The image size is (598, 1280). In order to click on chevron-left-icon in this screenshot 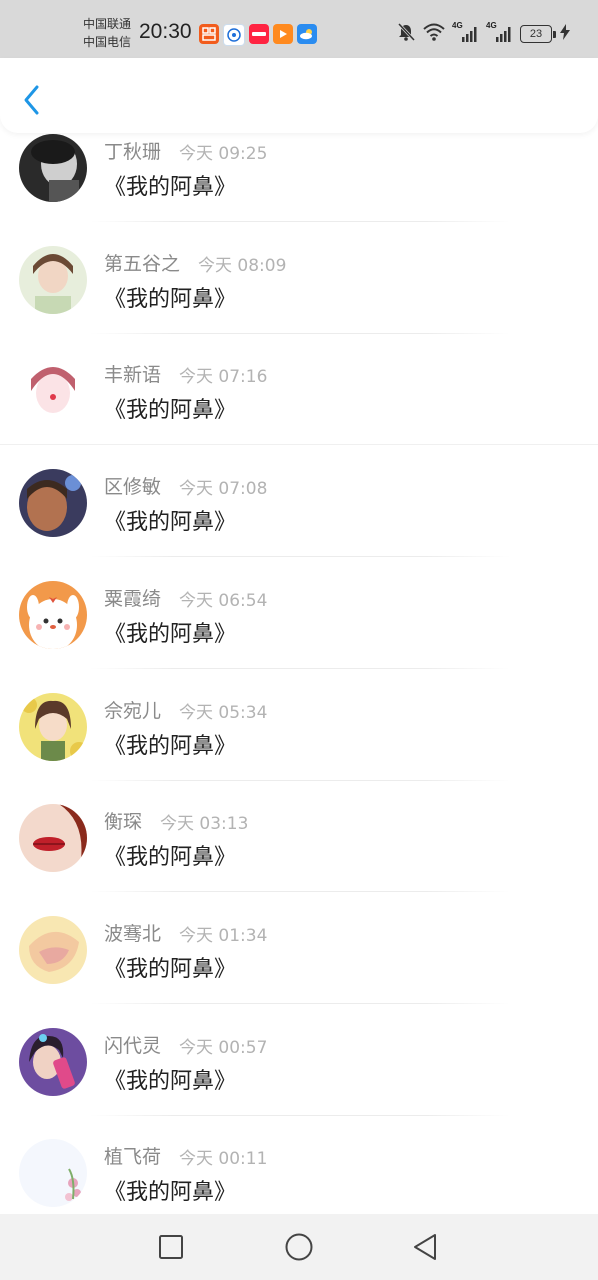, I will do `click(31, 100)`.